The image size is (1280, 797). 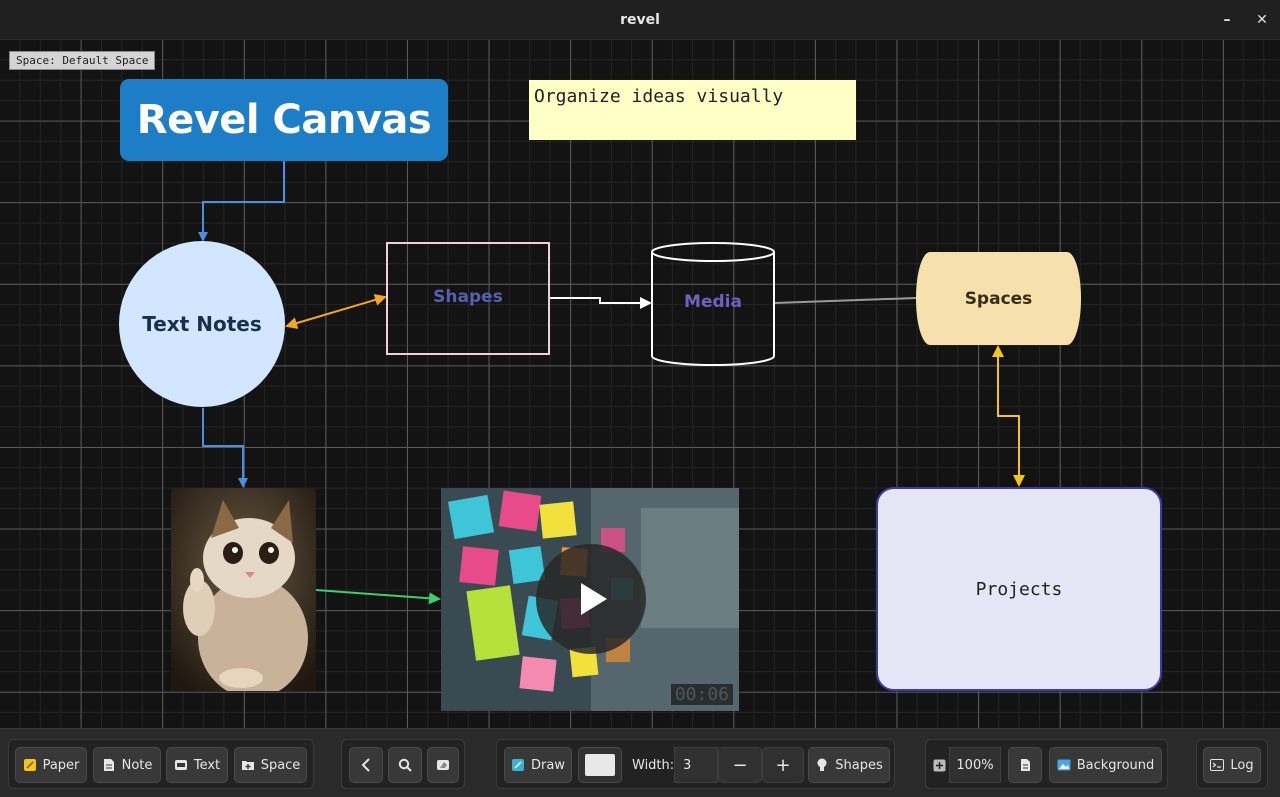 I want to click on sticky-note: Organize ideas visually, so click(x=692, y=110).